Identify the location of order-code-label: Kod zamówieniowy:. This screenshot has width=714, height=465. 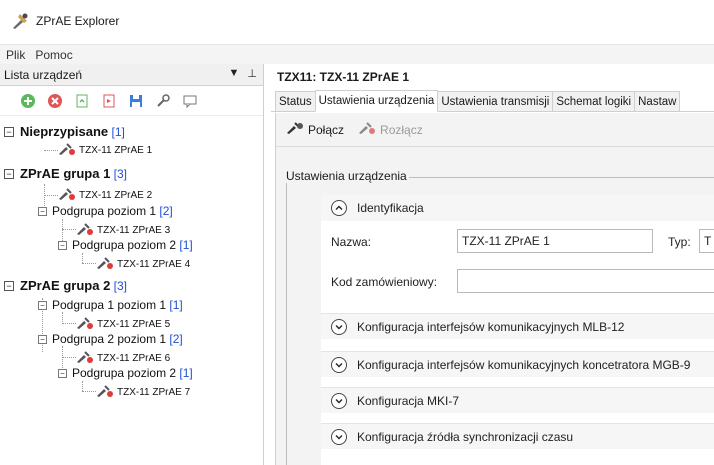
(384, 282).